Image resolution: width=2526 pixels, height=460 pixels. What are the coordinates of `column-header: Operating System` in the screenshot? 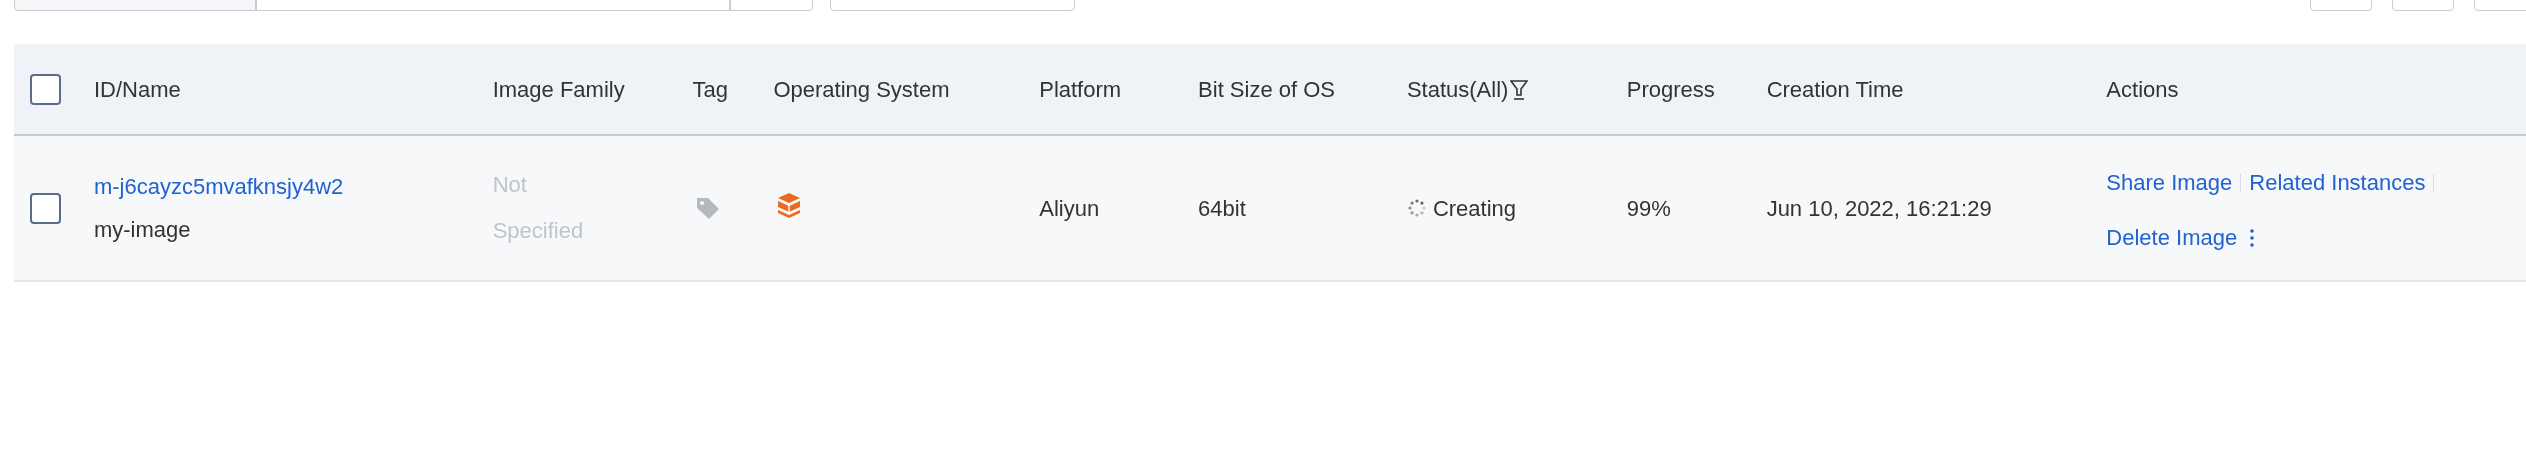 It's located at (861, 89).